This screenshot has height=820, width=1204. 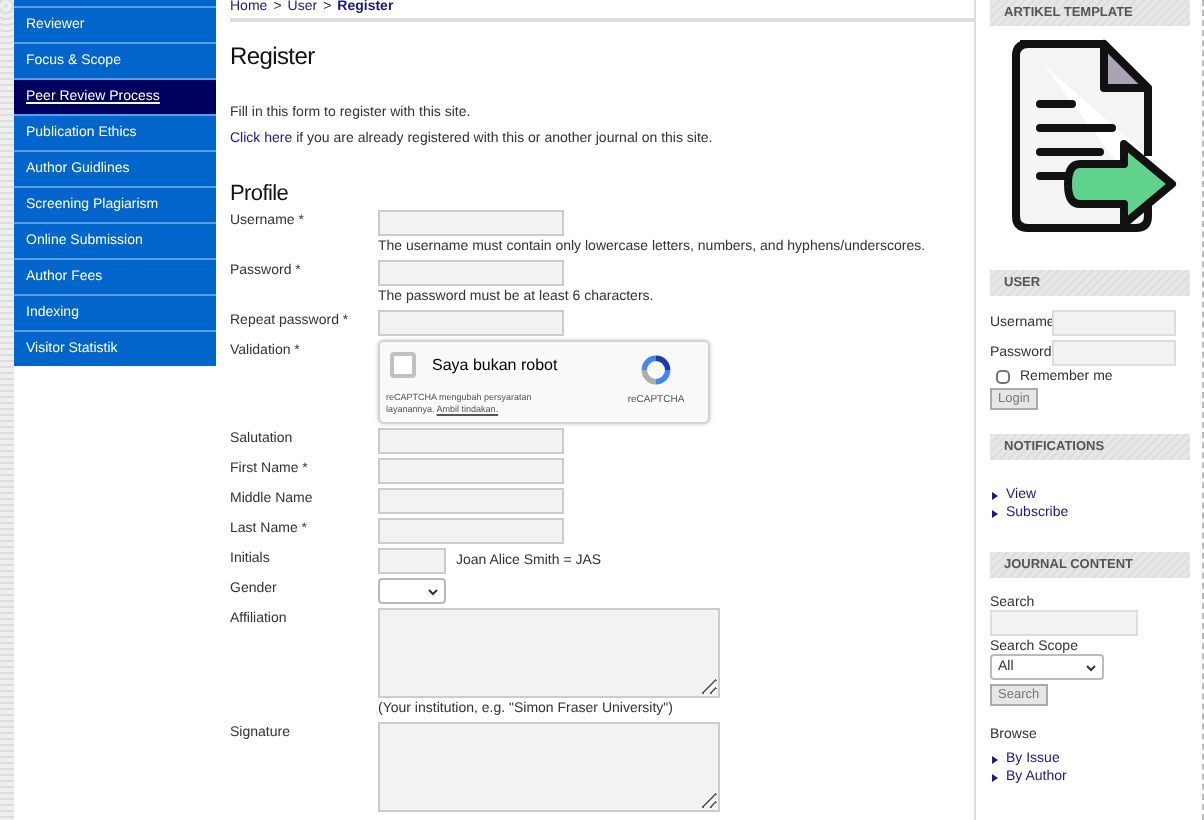 What do you see at coordinates (273, 56) in the screenshot?
I see `page-title: Register` at bounding box center [273, 56].